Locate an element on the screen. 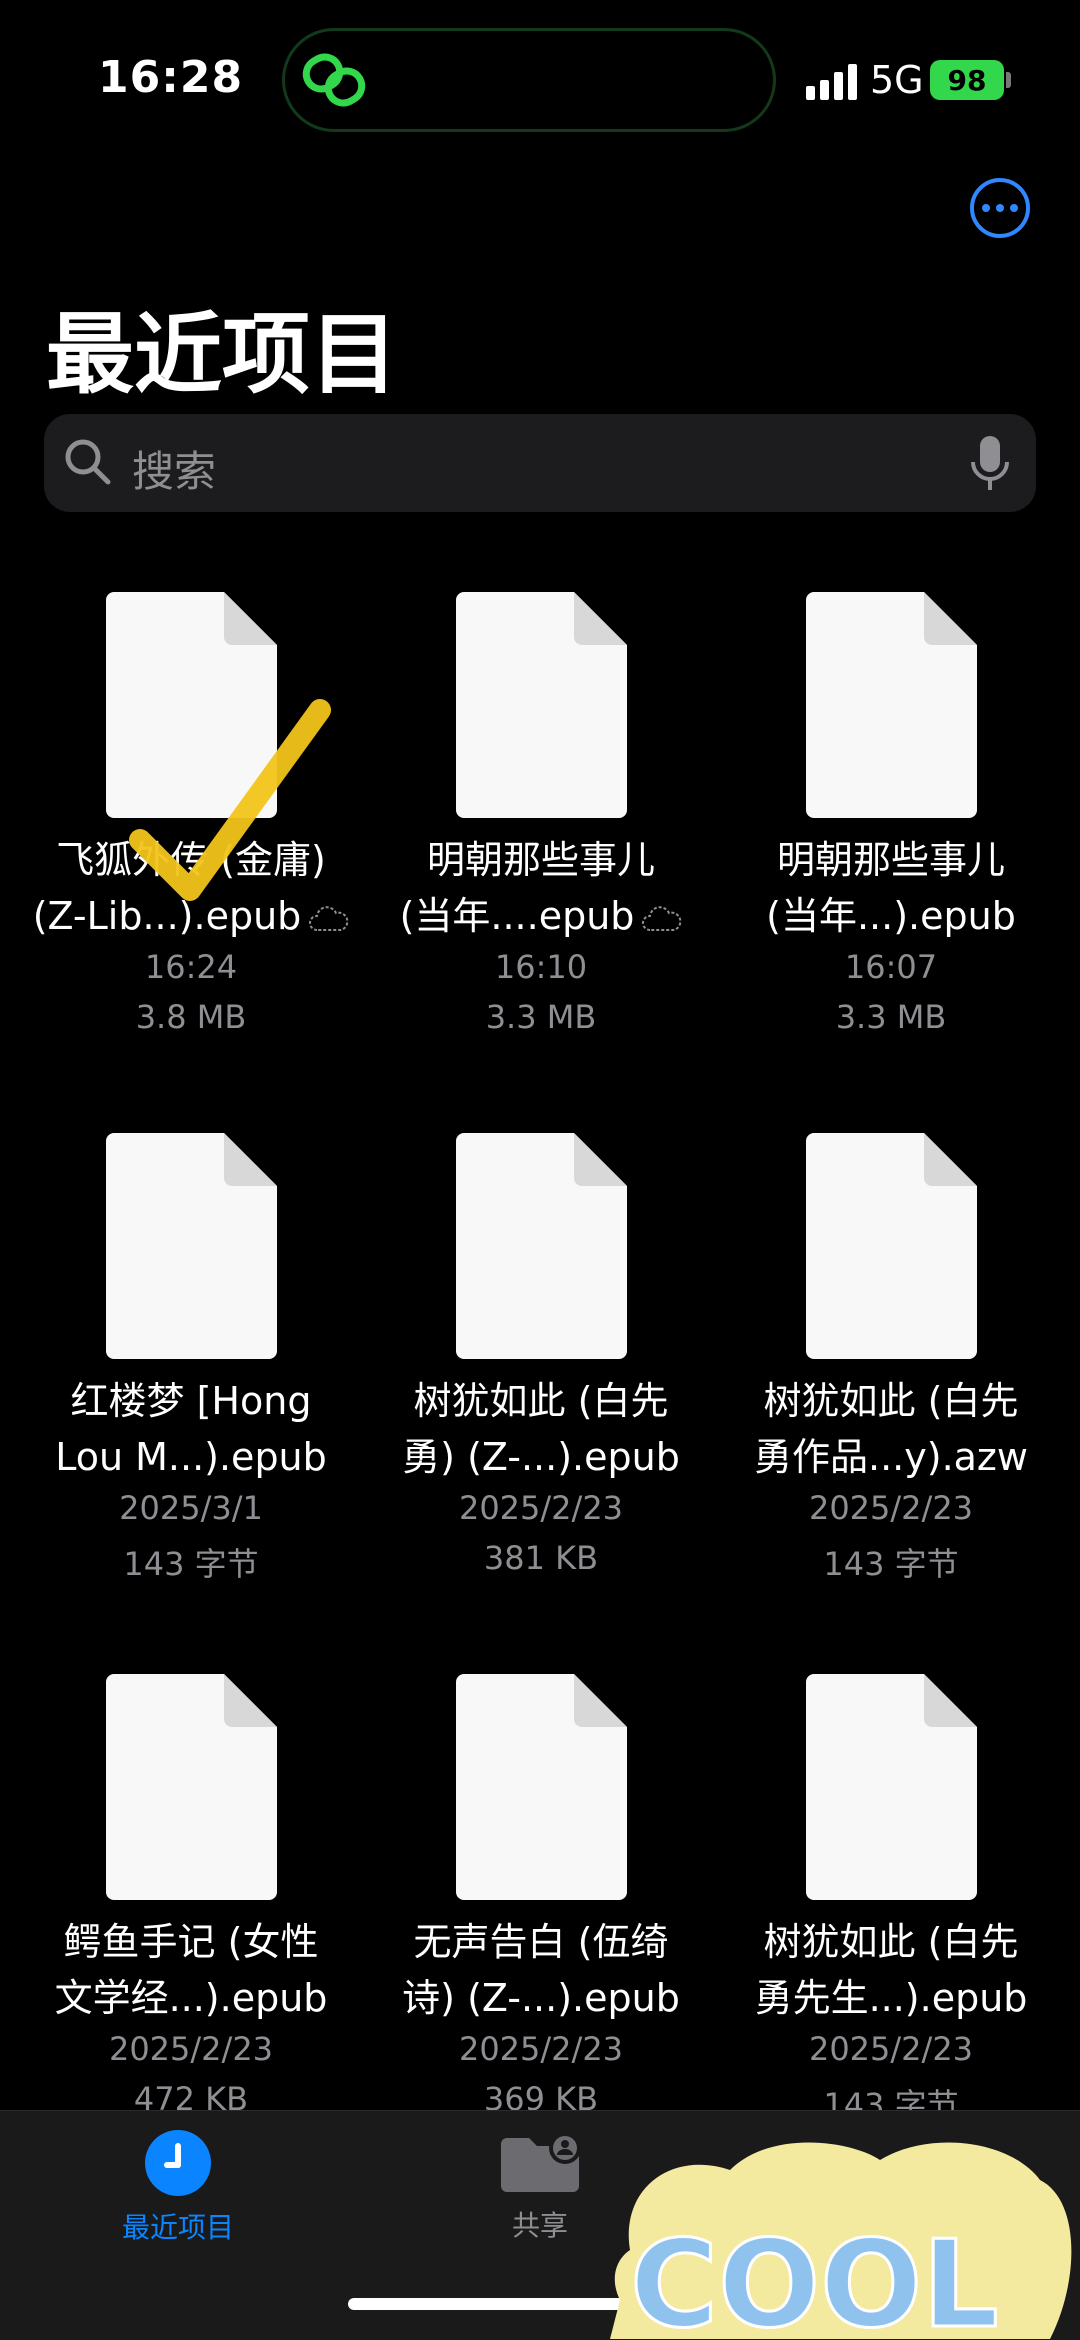 The image size is (1080, 2340). more-options-button is located at coordinates (1000, 208).